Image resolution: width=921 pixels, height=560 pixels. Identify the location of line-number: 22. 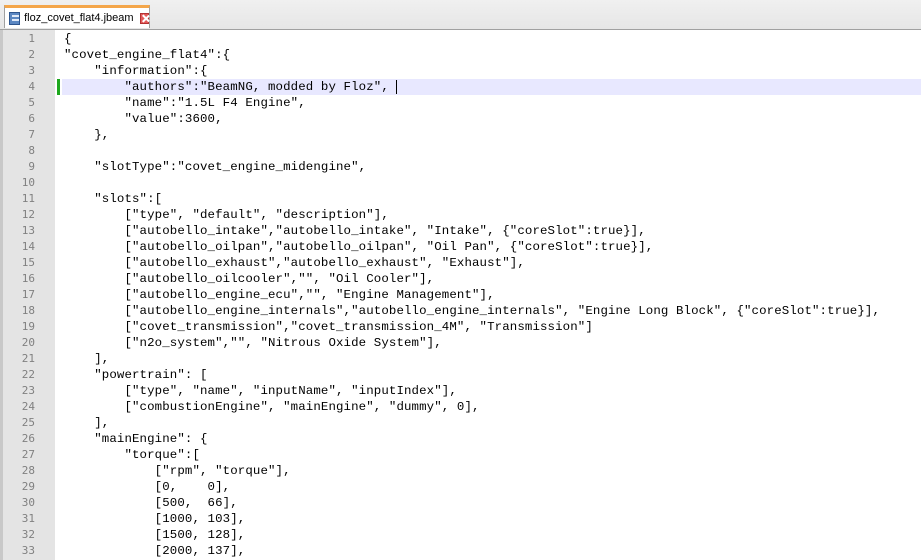
(28, 374).